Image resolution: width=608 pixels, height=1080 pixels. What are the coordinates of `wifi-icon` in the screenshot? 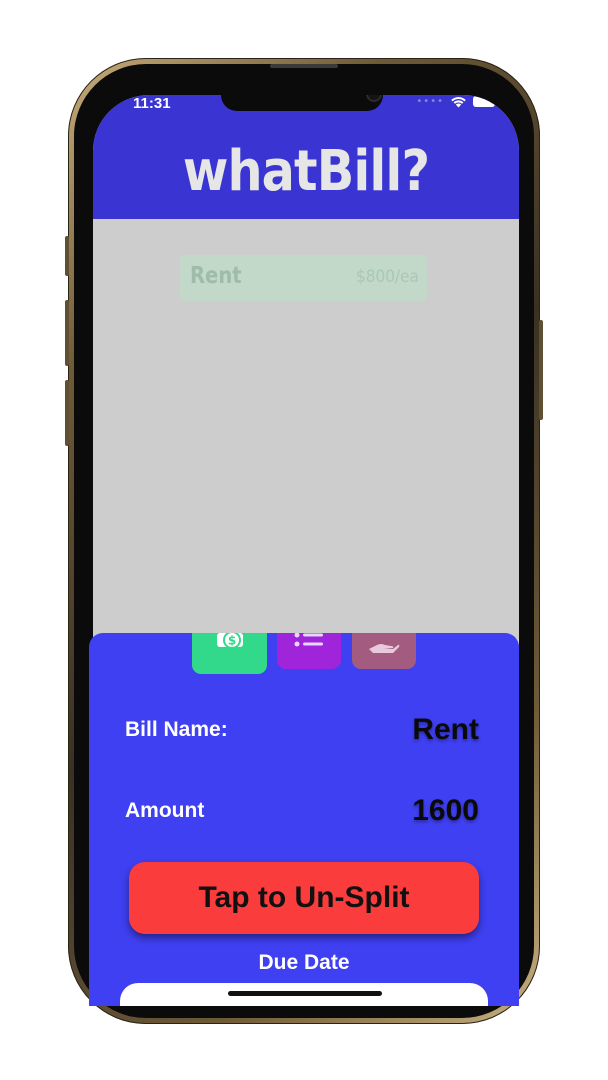 It's located at (458, 102).